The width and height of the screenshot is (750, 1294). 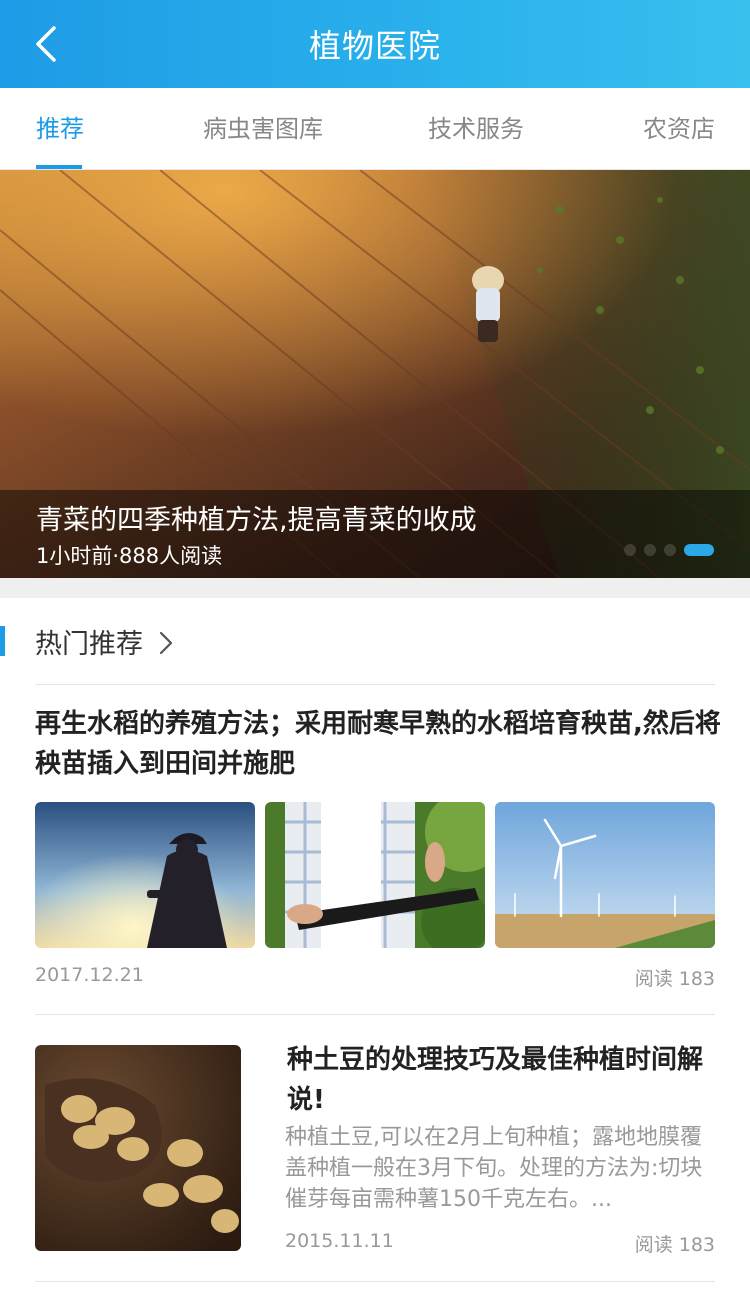 I want to click on section-spacer, so click(x=375, y=588).